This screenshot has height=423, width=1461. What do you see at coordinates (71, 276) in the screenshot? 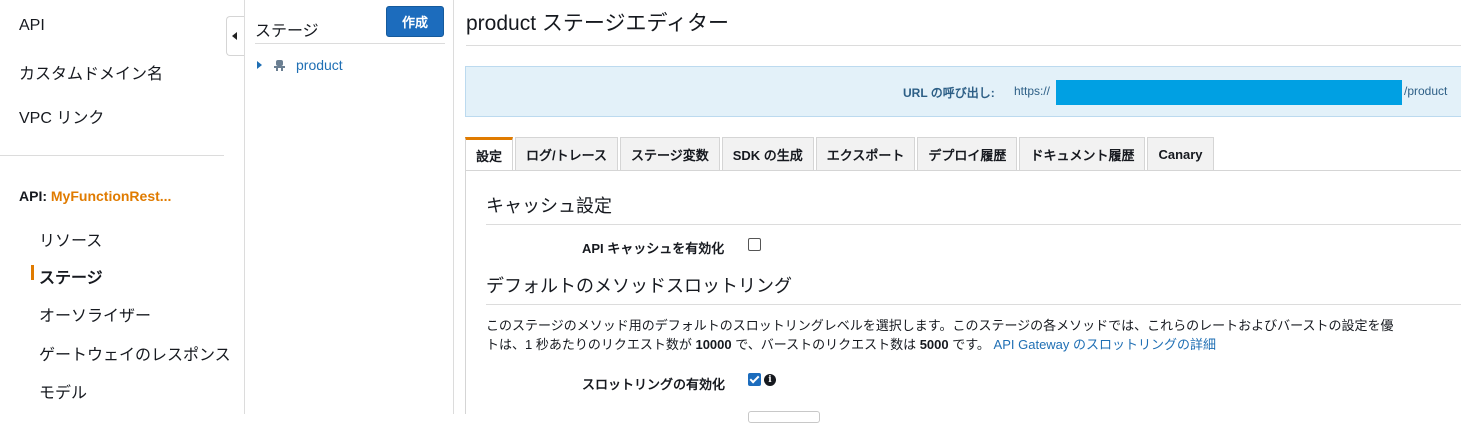
I see `nav-item-stages: ステージ` at bounding box center [71, 276].